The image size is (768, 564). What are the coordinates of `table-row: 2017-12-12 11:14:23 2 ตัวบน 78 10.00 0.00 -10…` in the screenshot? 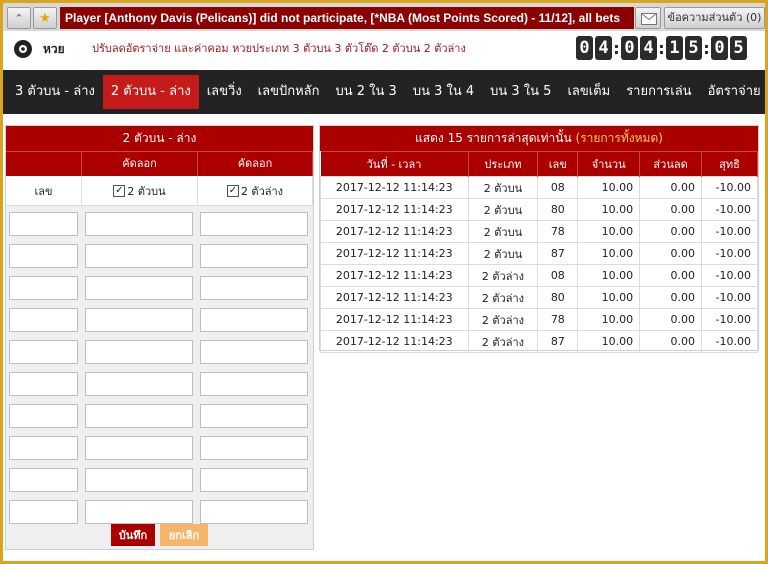 It's located at (539, 231).